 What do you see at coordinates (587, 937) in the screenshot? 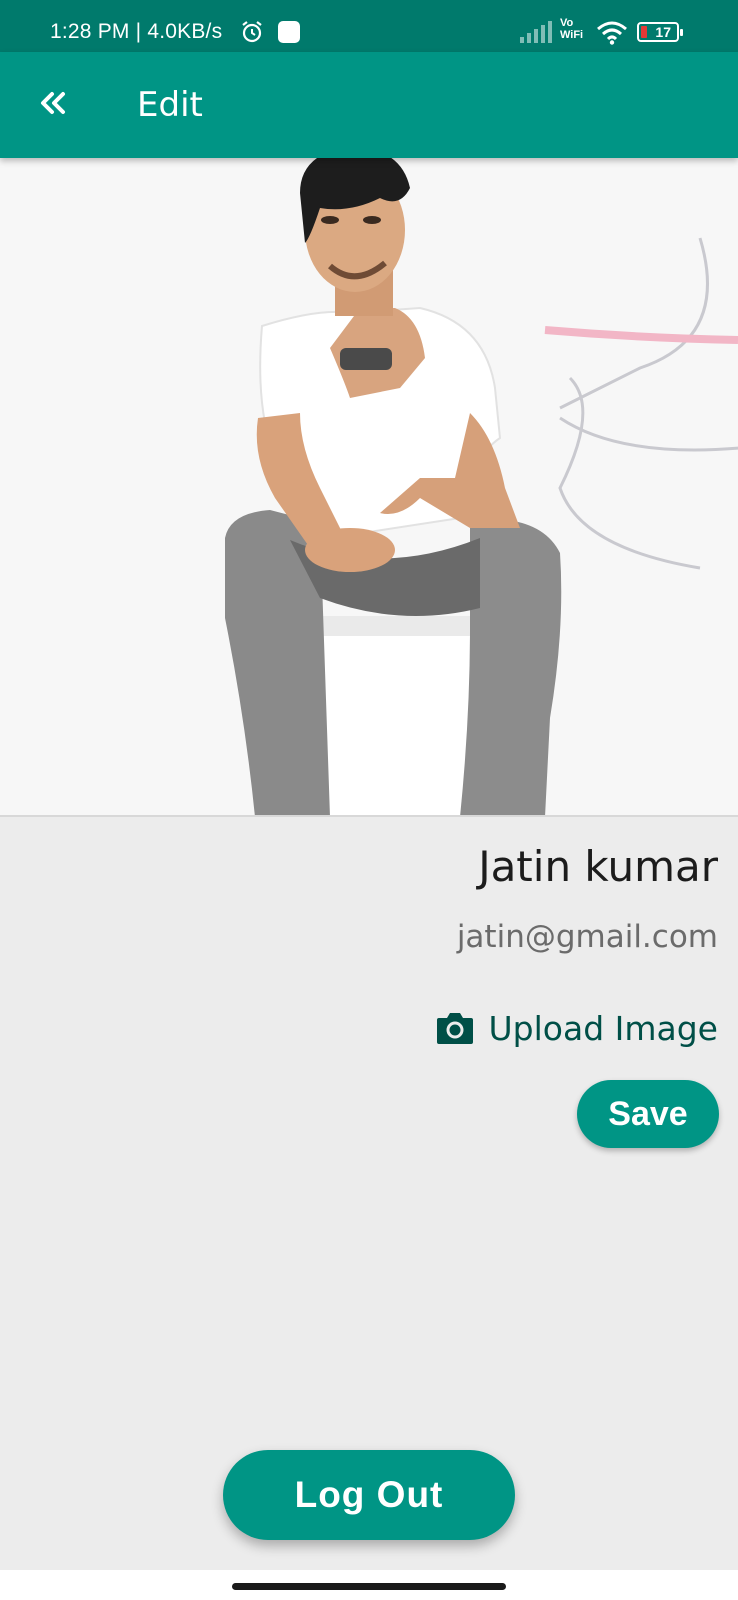
I see `user-email: jatin@gmail.com` at bounding box center [587, 937].